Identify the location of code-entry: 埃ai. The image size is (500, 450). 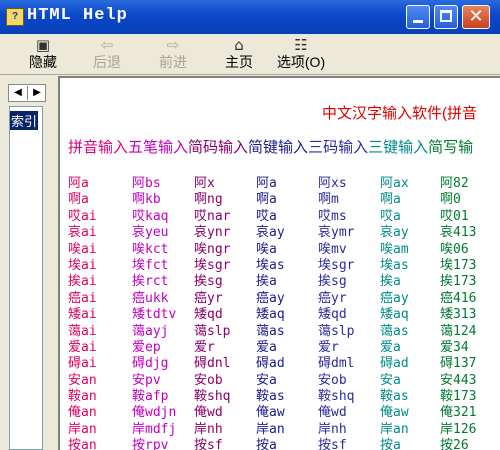
(82, 265).